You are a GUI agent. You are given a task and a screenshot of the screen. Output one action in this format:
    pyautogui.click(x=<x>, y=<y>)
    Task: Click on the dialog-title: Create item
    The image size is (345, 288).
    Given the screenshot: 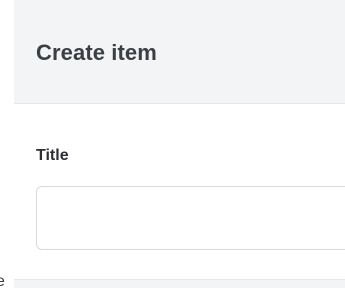 What is the action you would take?
    pyautogui.click(x=96, y=52)
    